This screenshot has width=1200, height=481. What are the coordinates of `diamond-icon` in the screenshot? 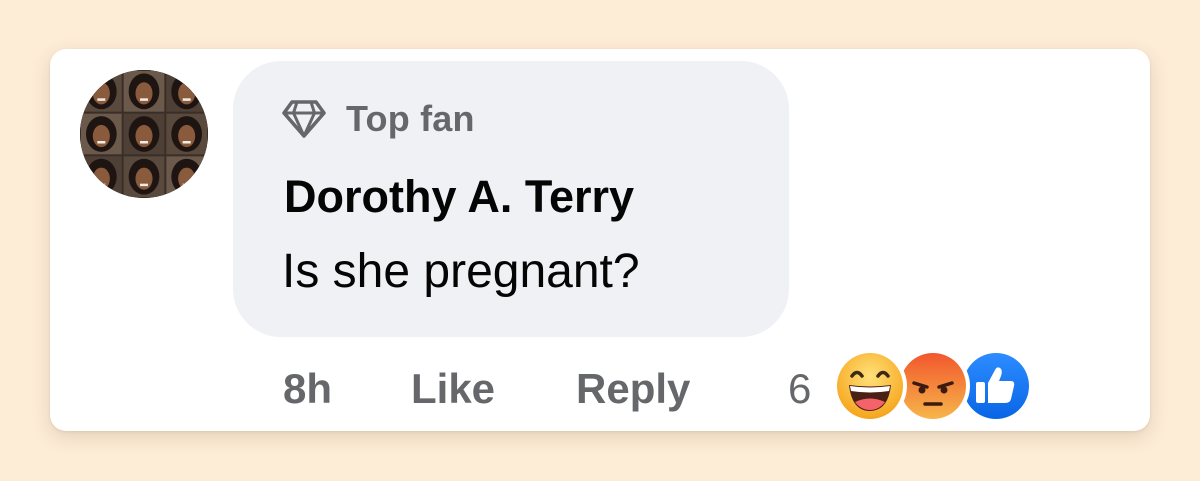 It's located at (304, 119).